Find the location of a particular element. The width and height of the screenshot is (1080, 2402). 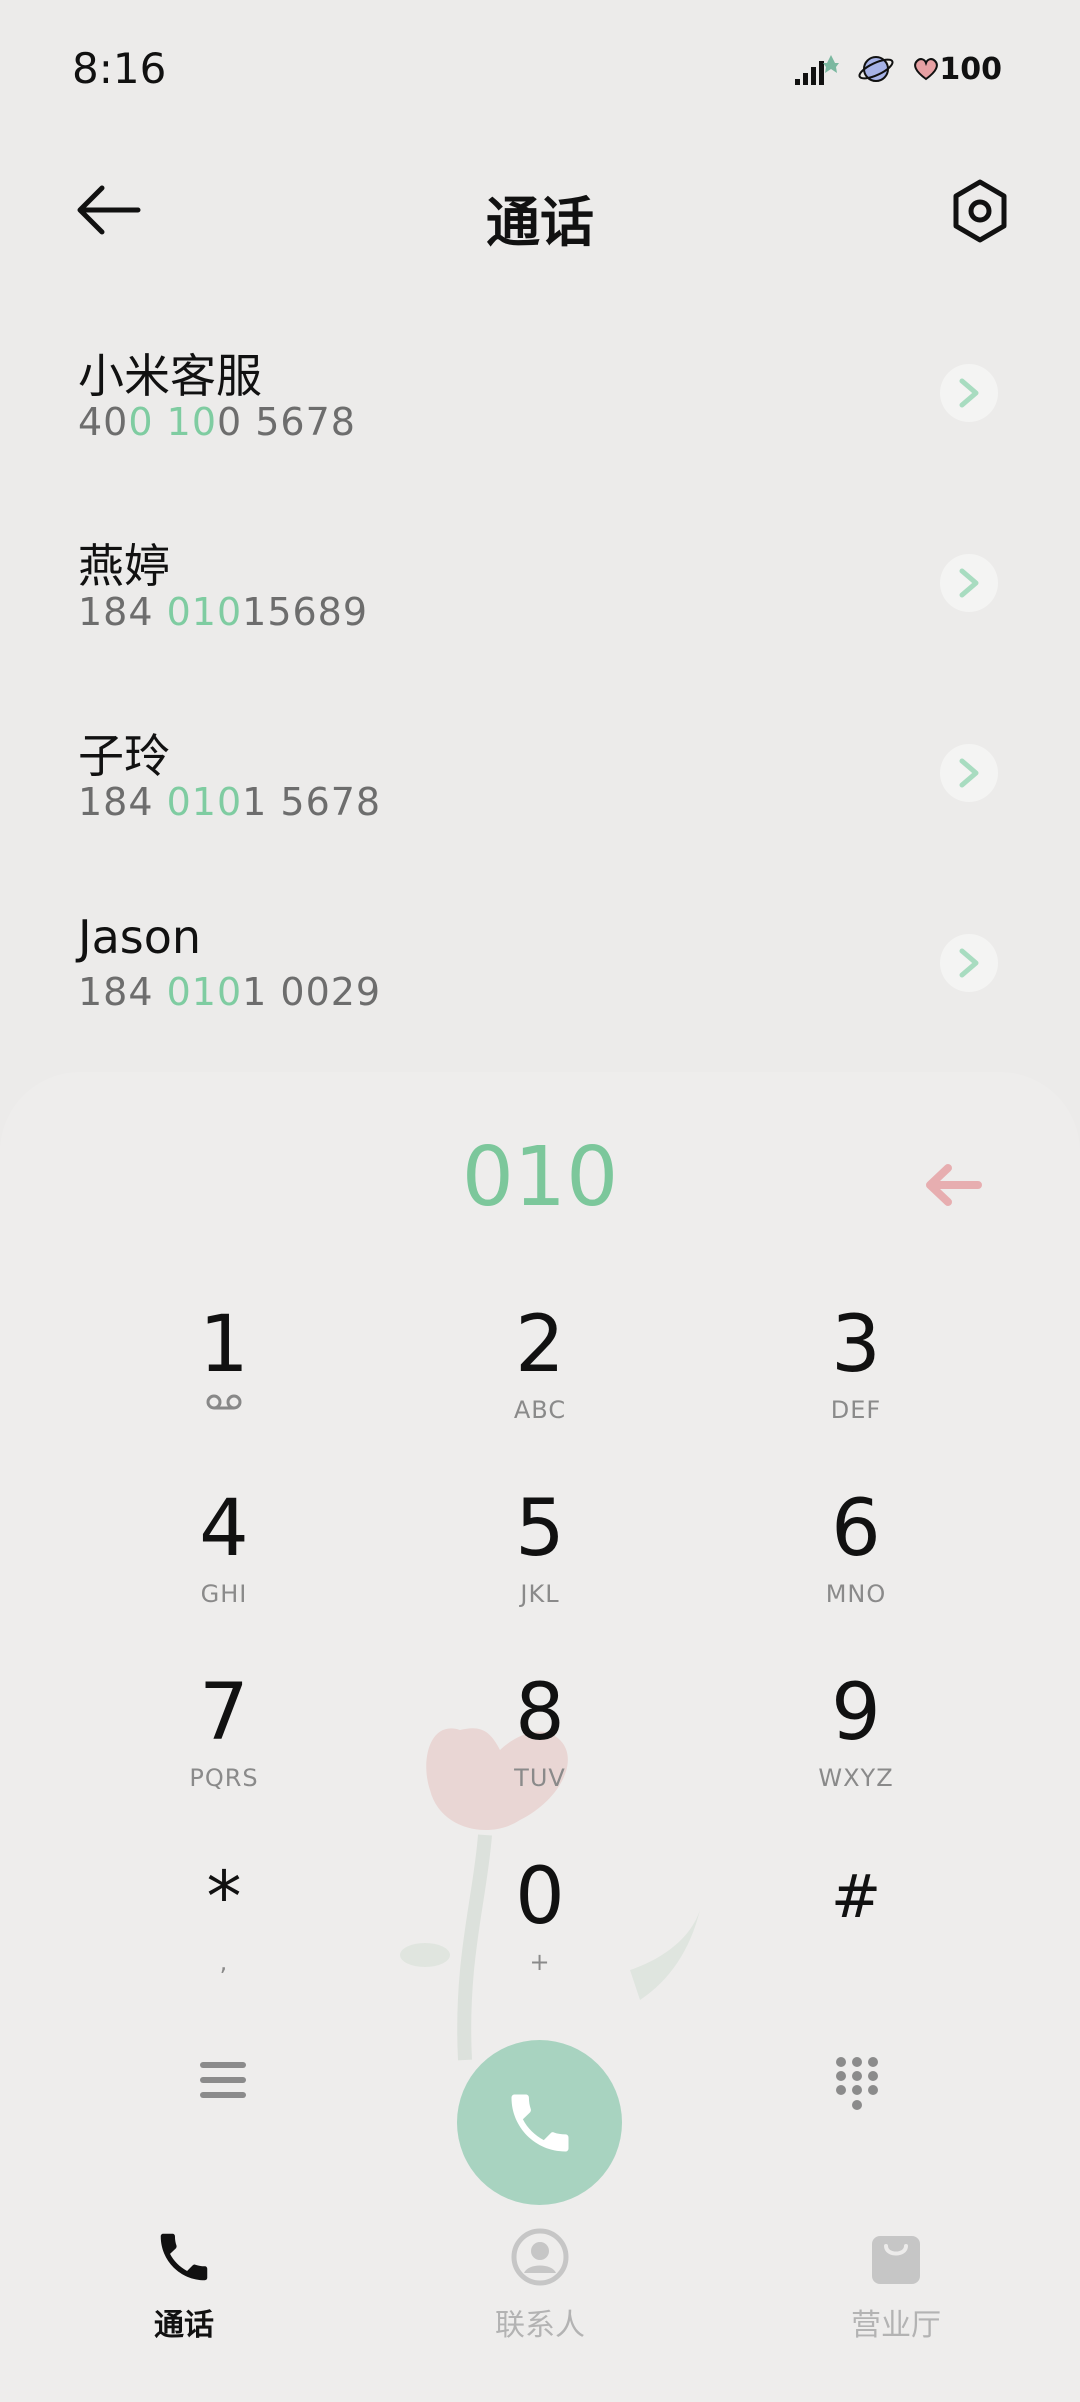

key-letters: MNO is located at coordinates (856, 1594).